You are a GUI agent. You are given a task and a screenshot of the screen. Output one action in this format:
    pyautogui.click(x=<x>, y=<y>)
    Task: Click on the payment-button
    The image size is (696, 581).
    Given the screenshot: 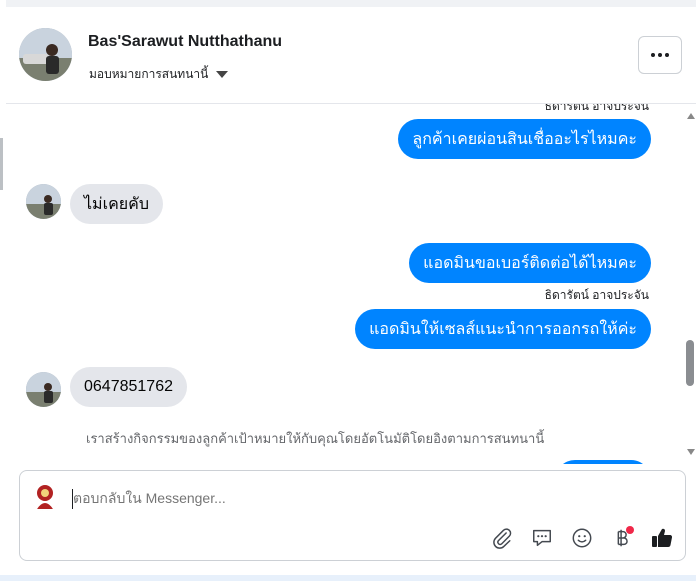 What is the action you would take?
    pyautogui.click(x=622, y=538)
    